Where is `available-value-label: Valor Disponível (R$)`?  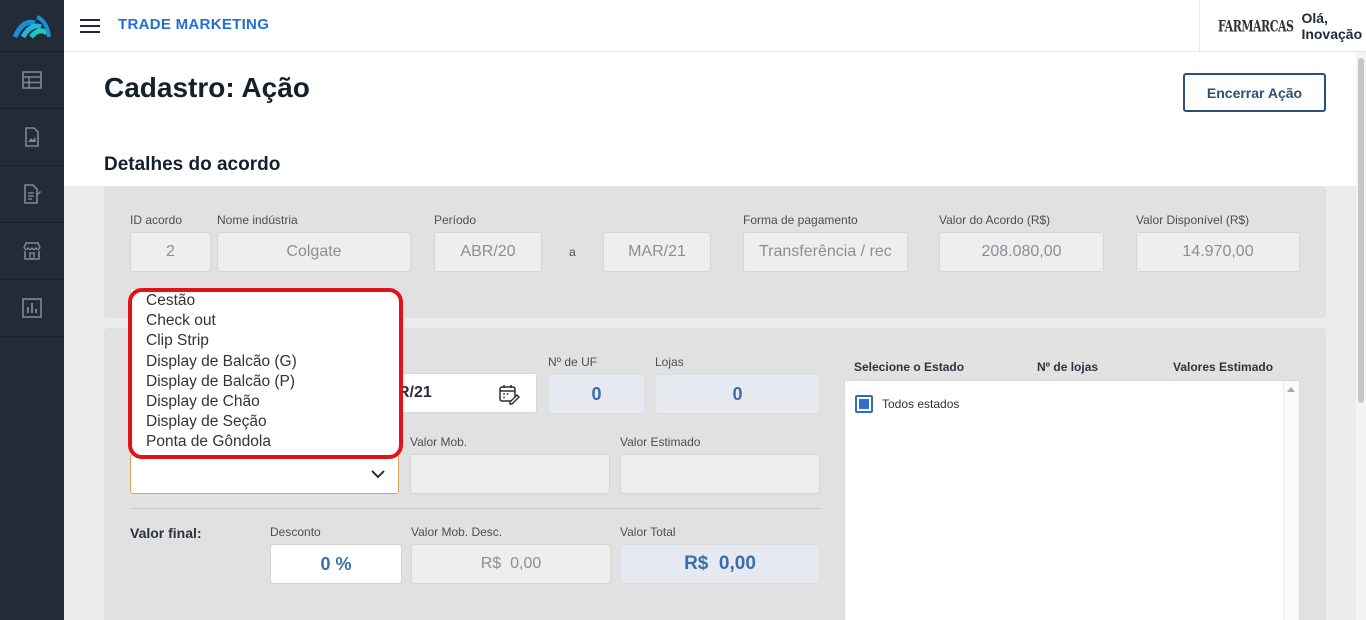 available-value-label: Valor Disponível (R$) is located at coordinates (1193, 220).